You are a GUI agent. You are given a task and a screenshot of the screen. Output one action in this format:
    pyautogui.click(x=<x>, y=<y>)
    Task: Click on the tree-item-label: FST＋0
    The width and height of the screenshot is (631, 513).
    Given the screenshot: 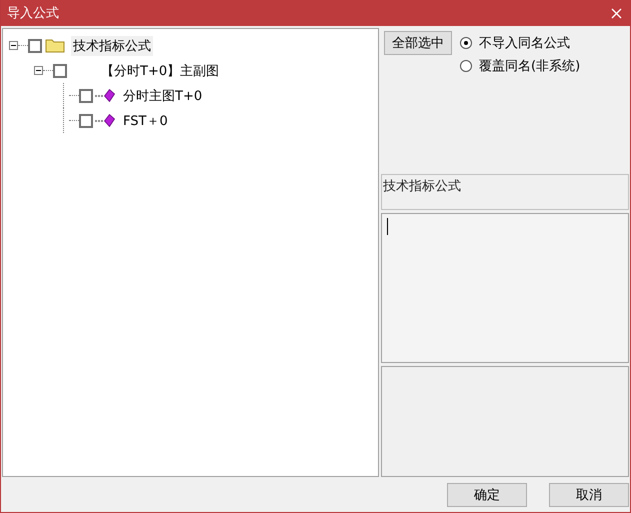 What is the action you would take?
    pyautogui.click(x=145, y=120)
    